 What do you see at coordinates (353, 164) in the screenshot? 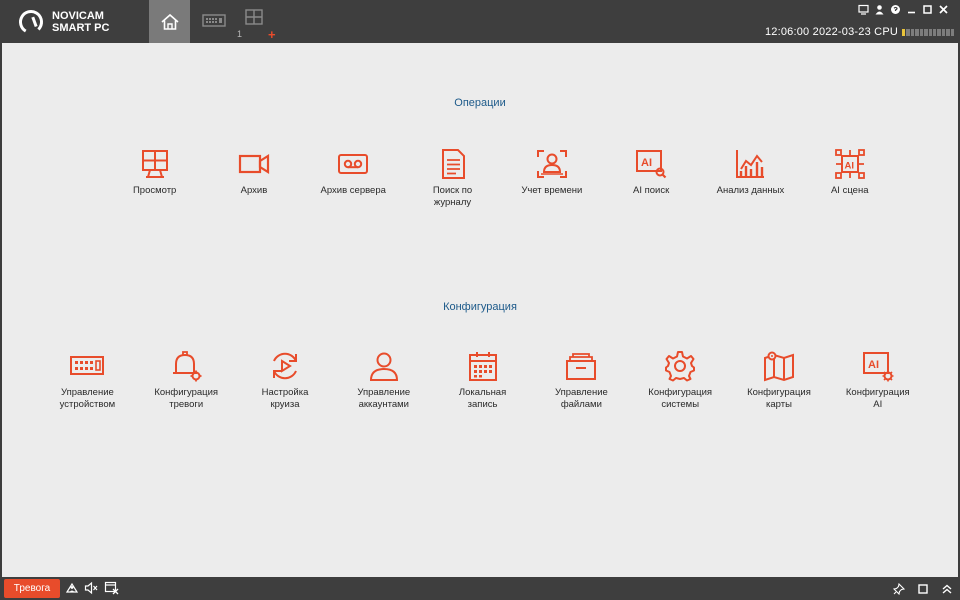
I see `tape-icon` at bounding box center [353, 164].